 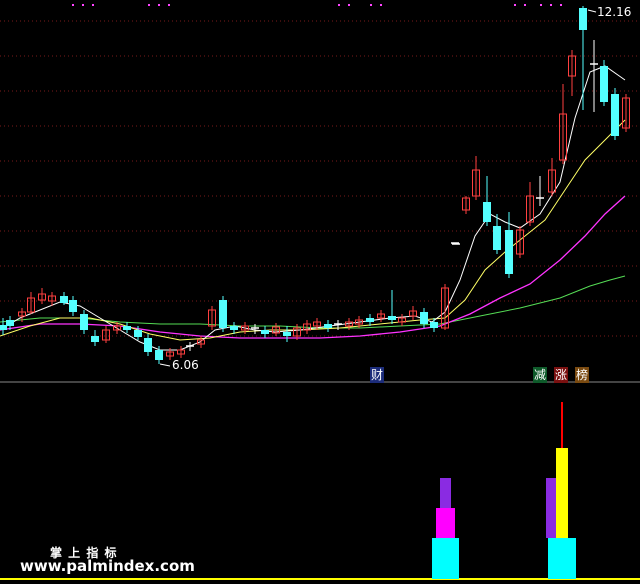 I want to click on indicator-bars, so click(x=504, y=490).